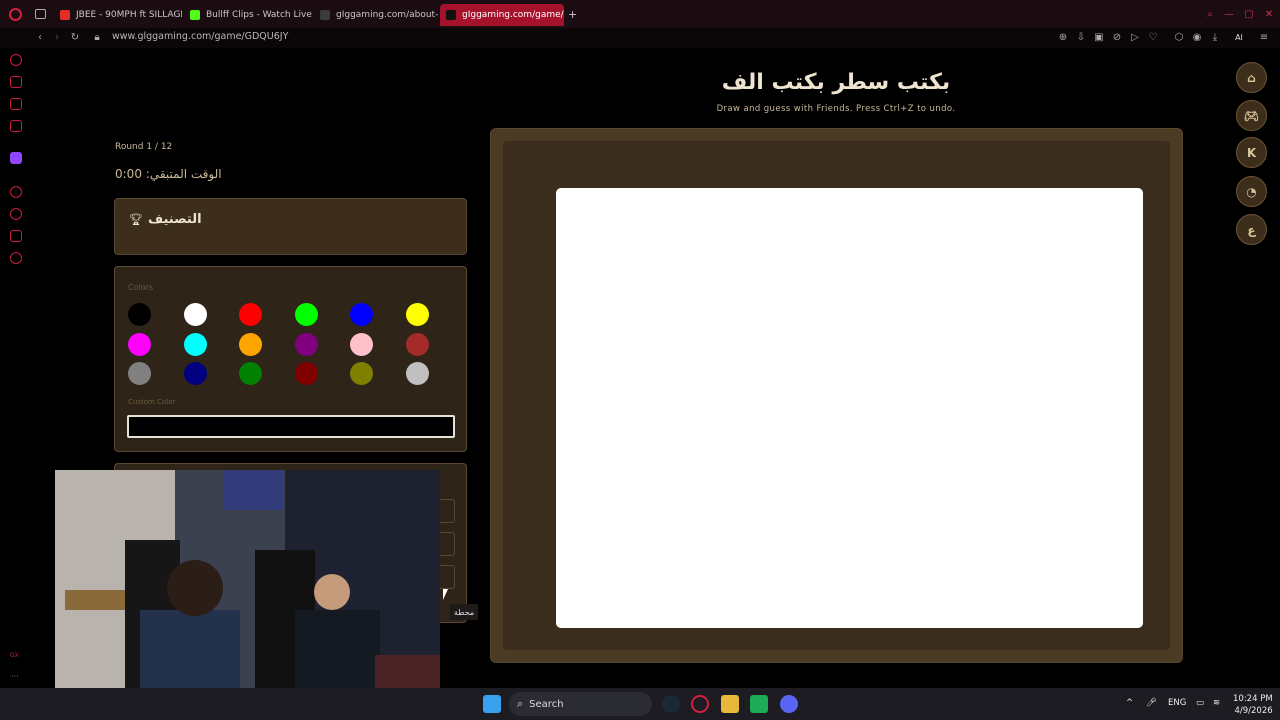  Describe the element at coordinates (572, 14) in the screenshot. I see `new-tab-button: +` at that location.